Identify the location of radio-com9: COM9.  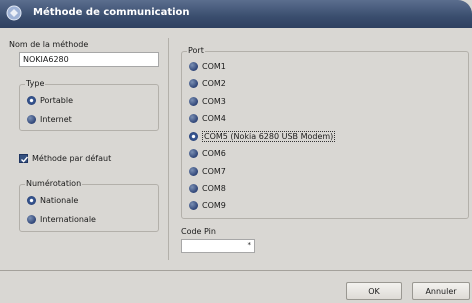
(207, 205).